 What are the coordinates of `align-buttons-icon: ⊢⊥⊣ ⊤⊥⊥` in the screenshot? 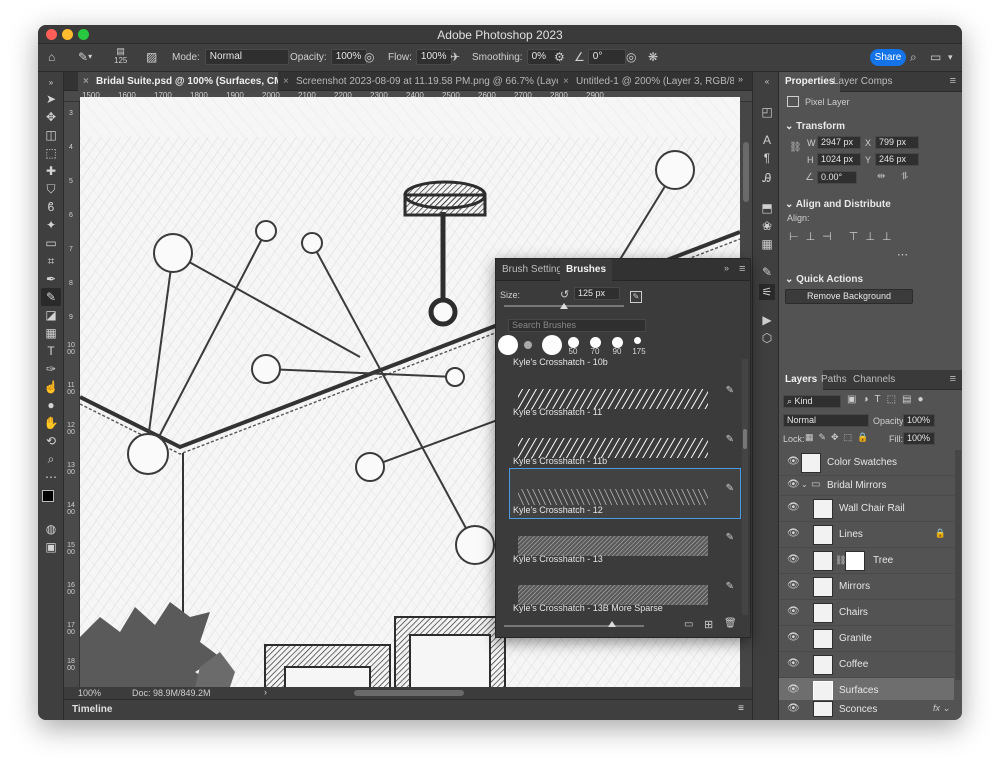 It's located at (844, 236).